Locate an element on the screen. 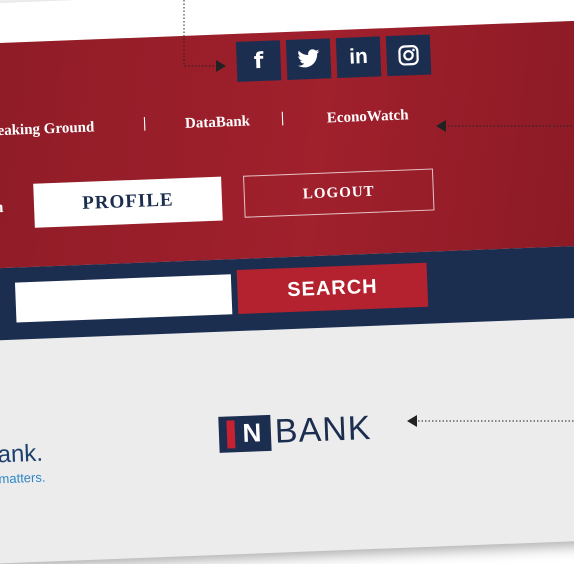  search-button: SEARCH is located at coordinates (332, 288).